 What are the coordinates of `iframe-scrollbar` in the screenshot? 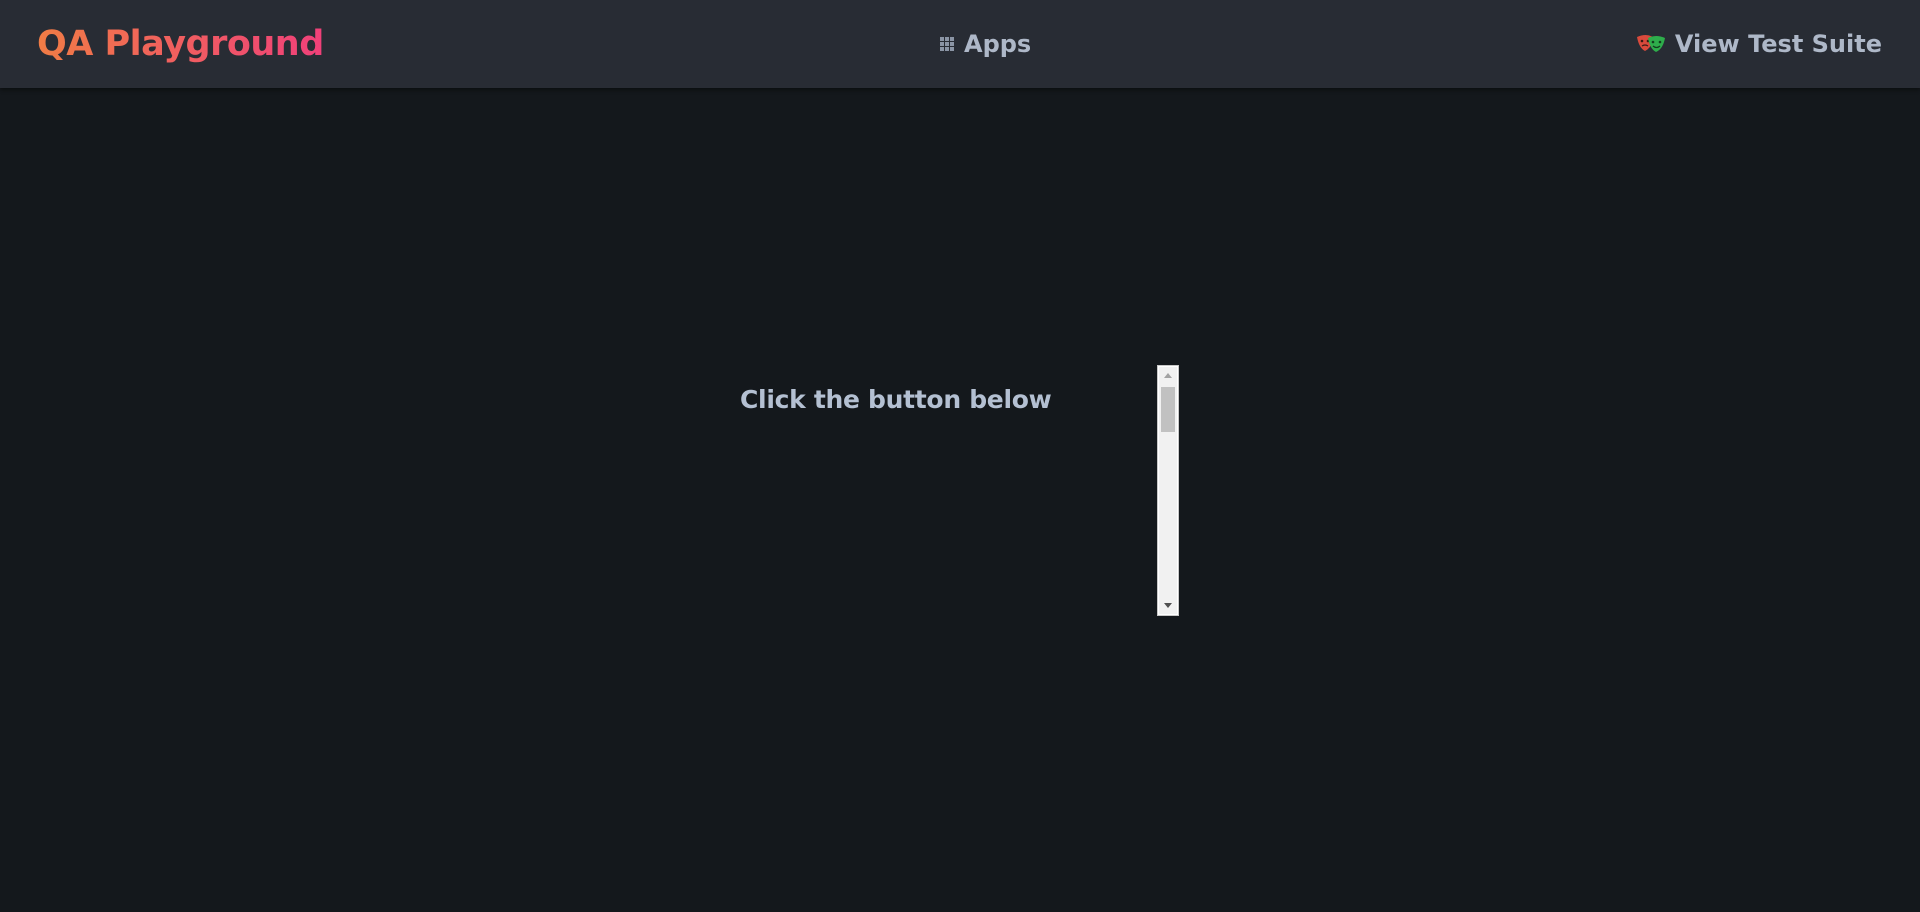 It's located at (1168, 490).